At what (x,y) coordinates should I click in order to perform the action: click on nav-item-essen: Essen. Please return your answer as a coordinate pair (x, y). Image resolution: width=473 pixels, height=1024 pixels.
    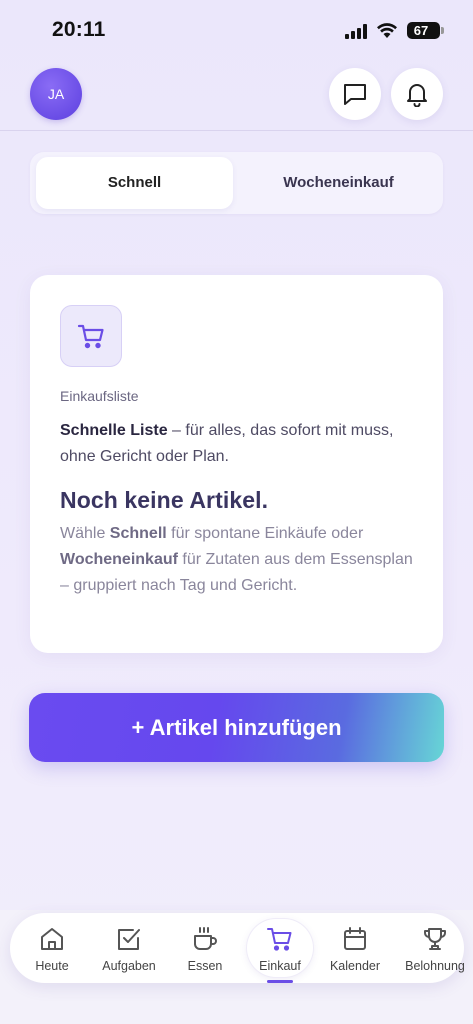
    Looking at the image, I should click on (205, 948).